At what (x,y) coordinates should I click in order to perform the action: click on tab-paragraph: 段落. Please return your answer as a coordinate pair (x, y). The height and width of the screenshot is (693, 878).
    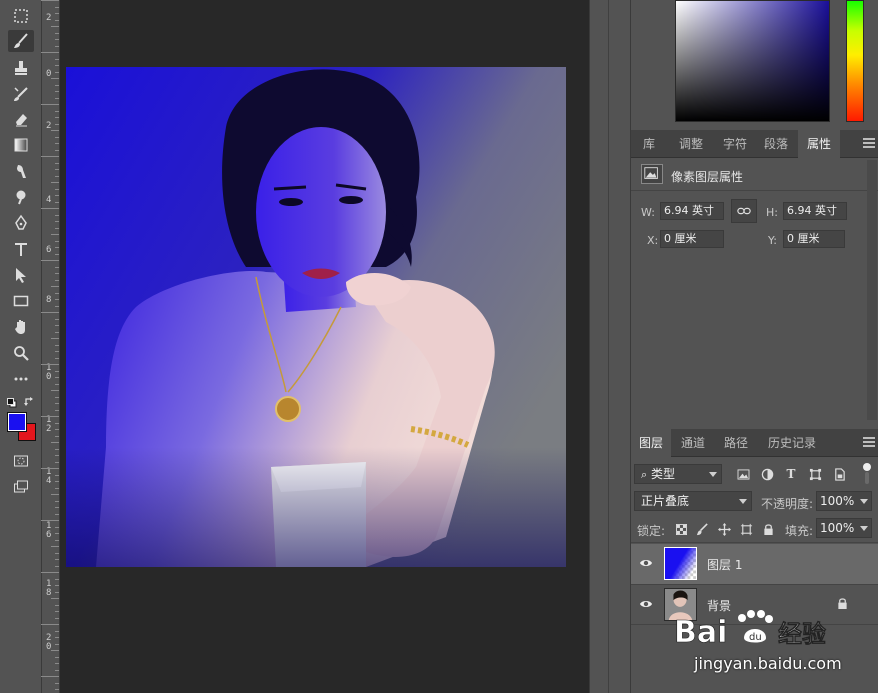
    Looking at the image, I should click on (776, 144).